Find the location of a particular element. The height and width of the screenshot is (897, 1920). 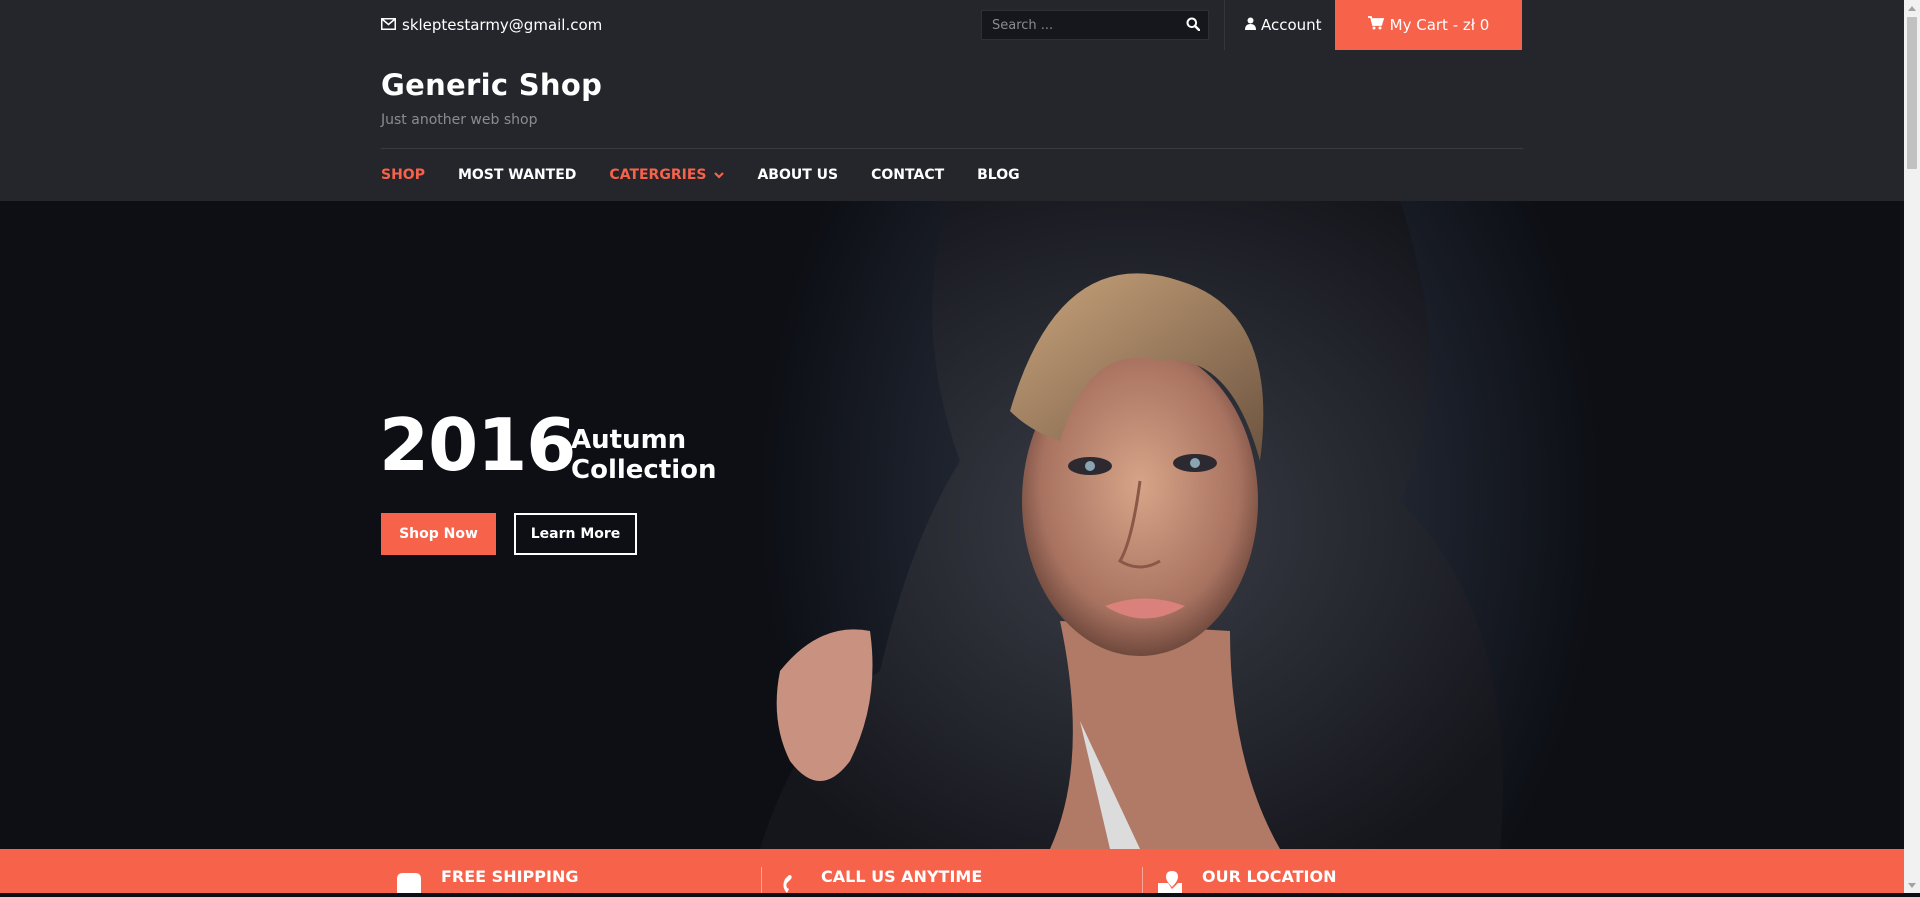

contact-email: skleptestarmy@gmail.com is located at coordinates (491, 25).